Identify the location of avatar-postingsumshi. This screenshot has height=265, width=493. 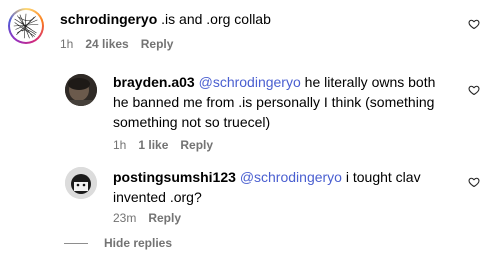
(81, 183).